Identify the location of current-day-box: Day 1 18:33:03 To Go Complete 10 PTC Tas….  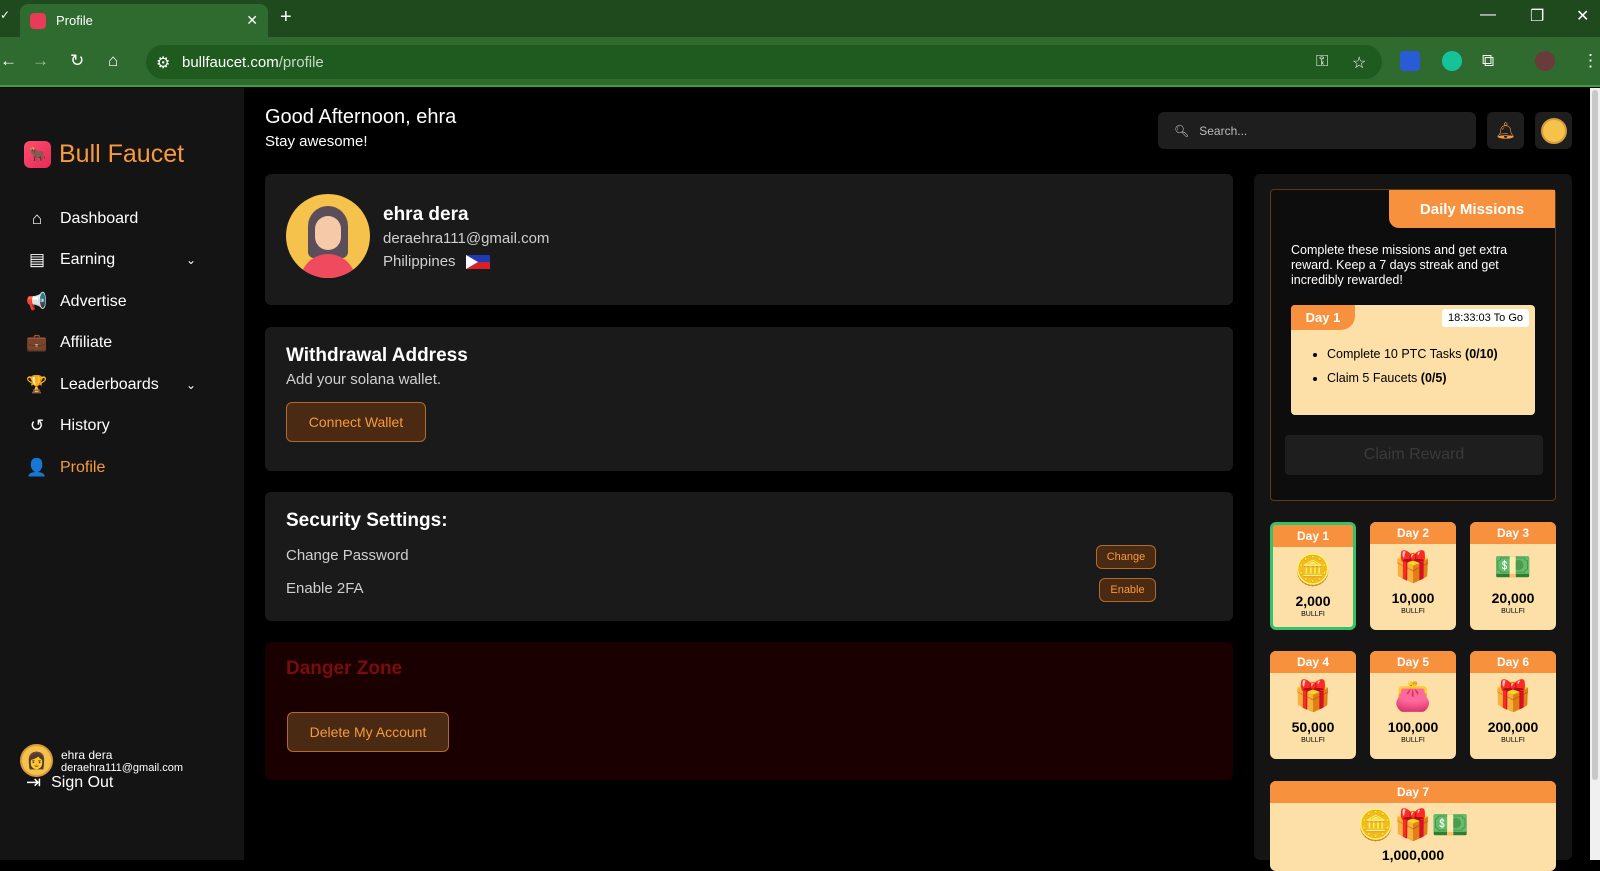
(1413, 360).